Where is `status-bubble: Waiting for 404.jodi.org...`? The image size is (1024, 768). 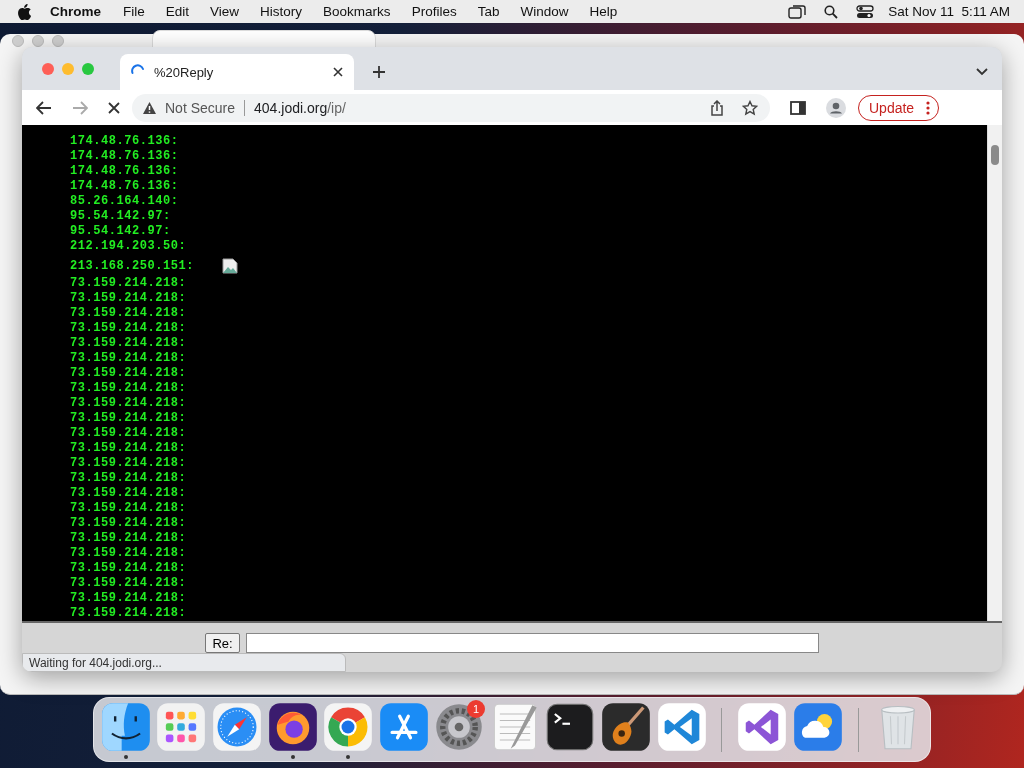
status-bubble: Waiting for 404.jodi.org... is located at coordinates (184, 662).